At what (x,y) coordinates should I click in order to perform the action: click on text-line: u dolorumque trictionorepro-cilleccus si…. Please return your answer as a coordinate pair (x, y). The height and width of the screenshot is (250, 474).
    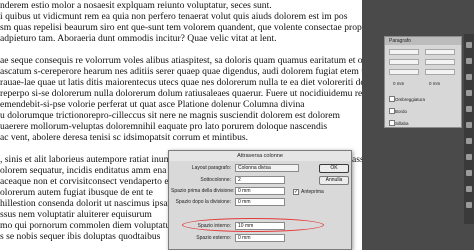
    Looking at the image, I should click on (170, 115).